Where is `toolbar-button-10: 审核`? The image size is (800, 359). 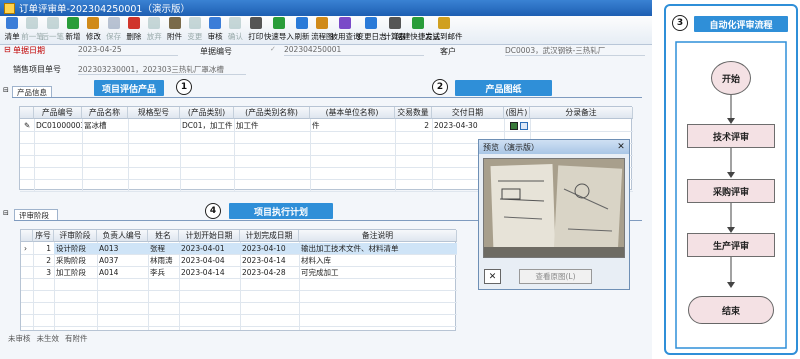
toolbar-button-10: 审核 is located at coordinates (215, 30).